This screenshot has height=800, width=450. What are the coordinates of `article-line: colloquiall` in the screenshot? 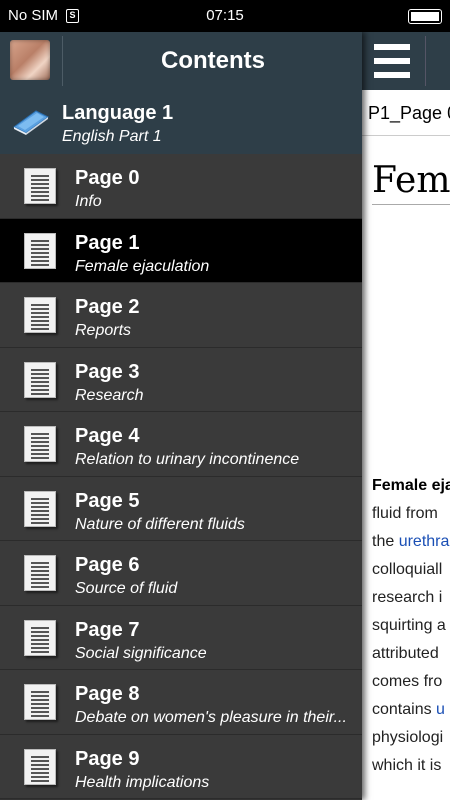 It's located at (407, 569).